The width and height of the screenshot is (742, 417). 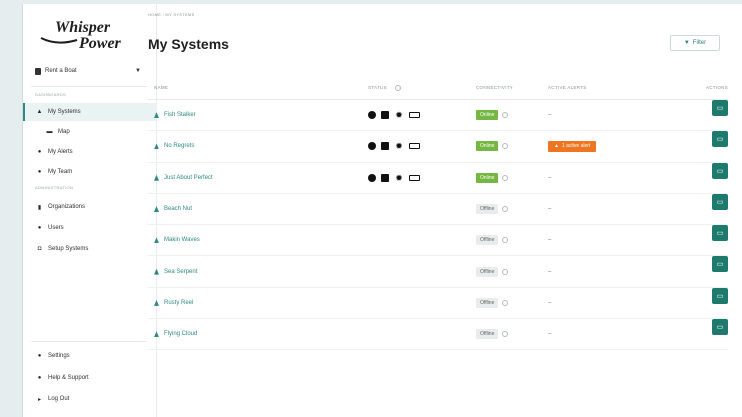 What do you see at coordinates (255, 146) in the screenshot?
I see `cell-name: No Regrets` at bounding box center [255, 146].